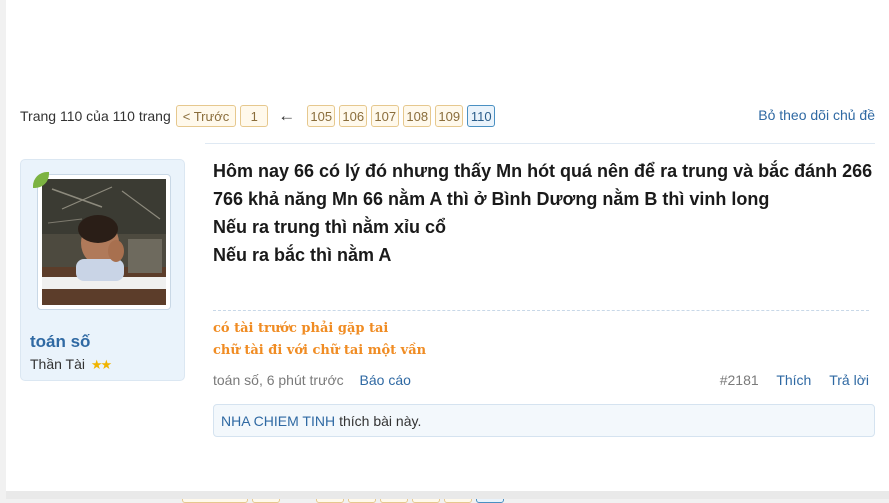 The height and width of the screenshot is (503, 889). Describe the element at coordinates (385, 116) in the screenshot. I see `page-button-107: 107` at that location.